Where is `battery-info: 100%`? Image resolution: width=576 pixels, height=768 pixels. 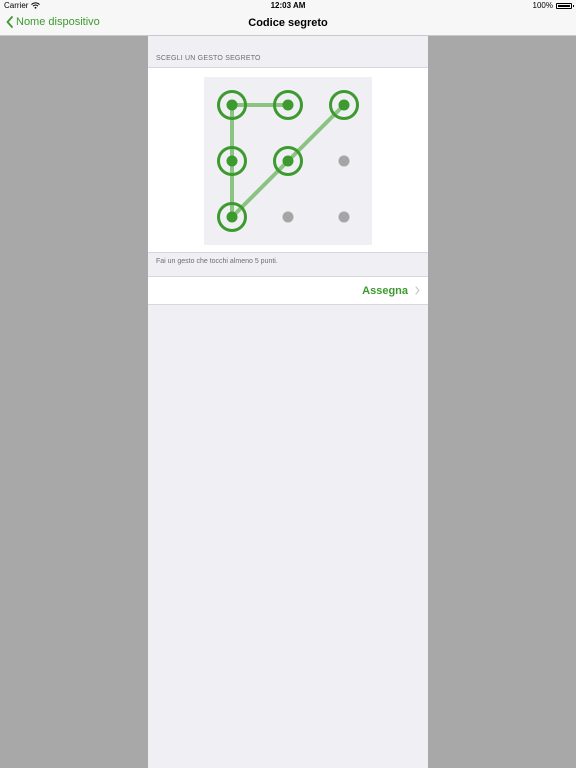 battery-info: 100% is located at coordinates (553, 5).